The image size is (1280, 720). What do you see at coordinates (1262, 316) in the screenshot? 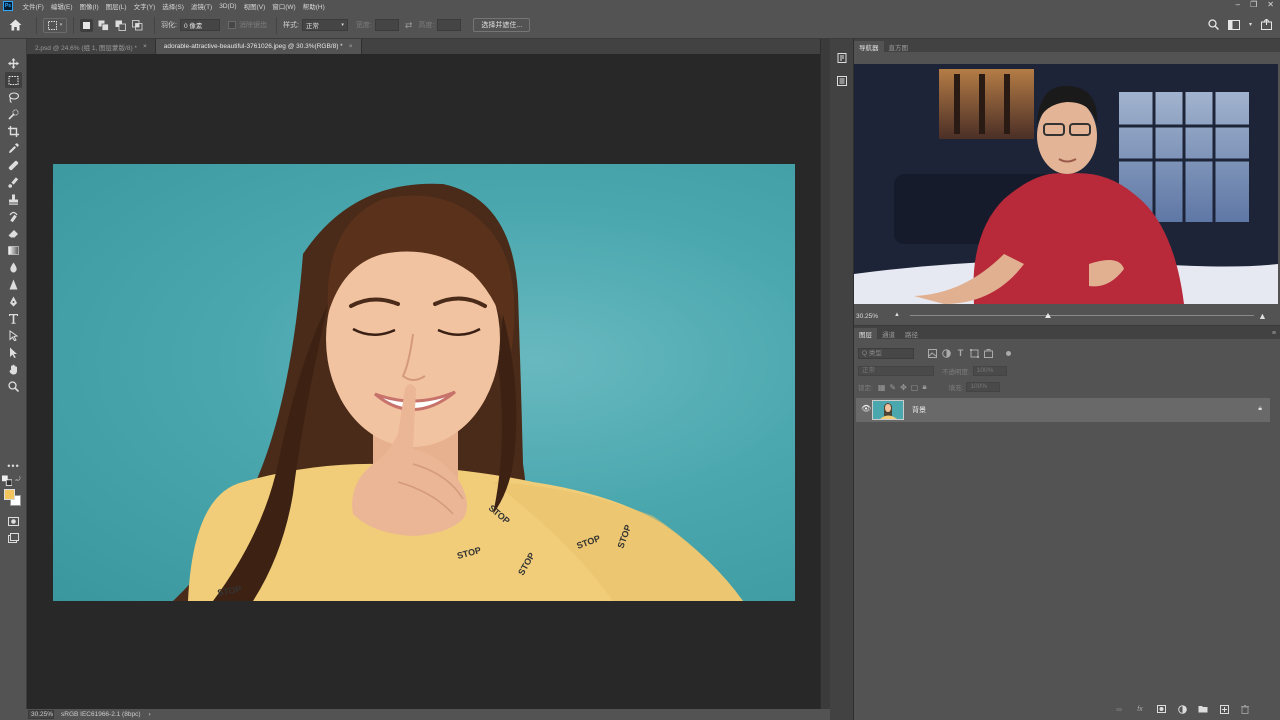
I see `zoom-in-icon: ▲` at bounding box center [1262, 316].